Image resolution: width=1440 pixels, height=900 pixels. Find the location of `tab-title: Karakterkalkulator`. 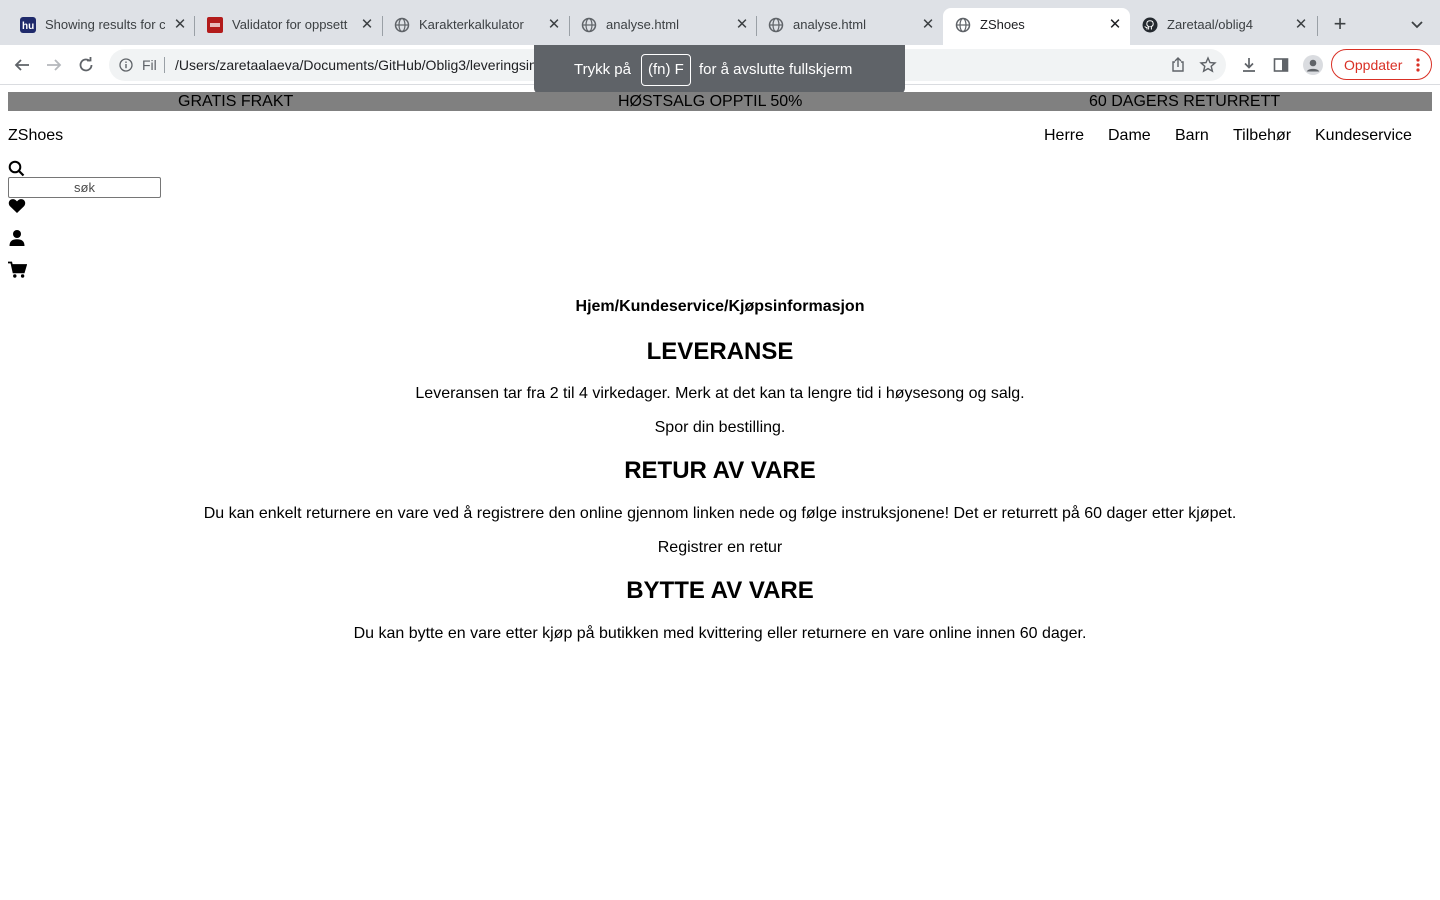

tab-title: Karakterkalkulator is located at coordinates (471, 24).